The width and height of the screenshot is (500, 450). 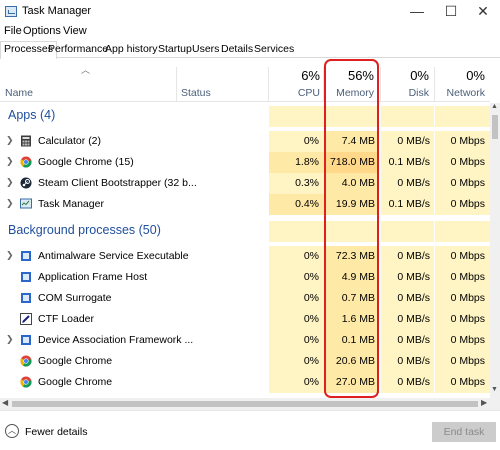 What do you see at coordinates (26, 183) in the screenshot?
I see `steam-icon` at bounding box center [26, 183].